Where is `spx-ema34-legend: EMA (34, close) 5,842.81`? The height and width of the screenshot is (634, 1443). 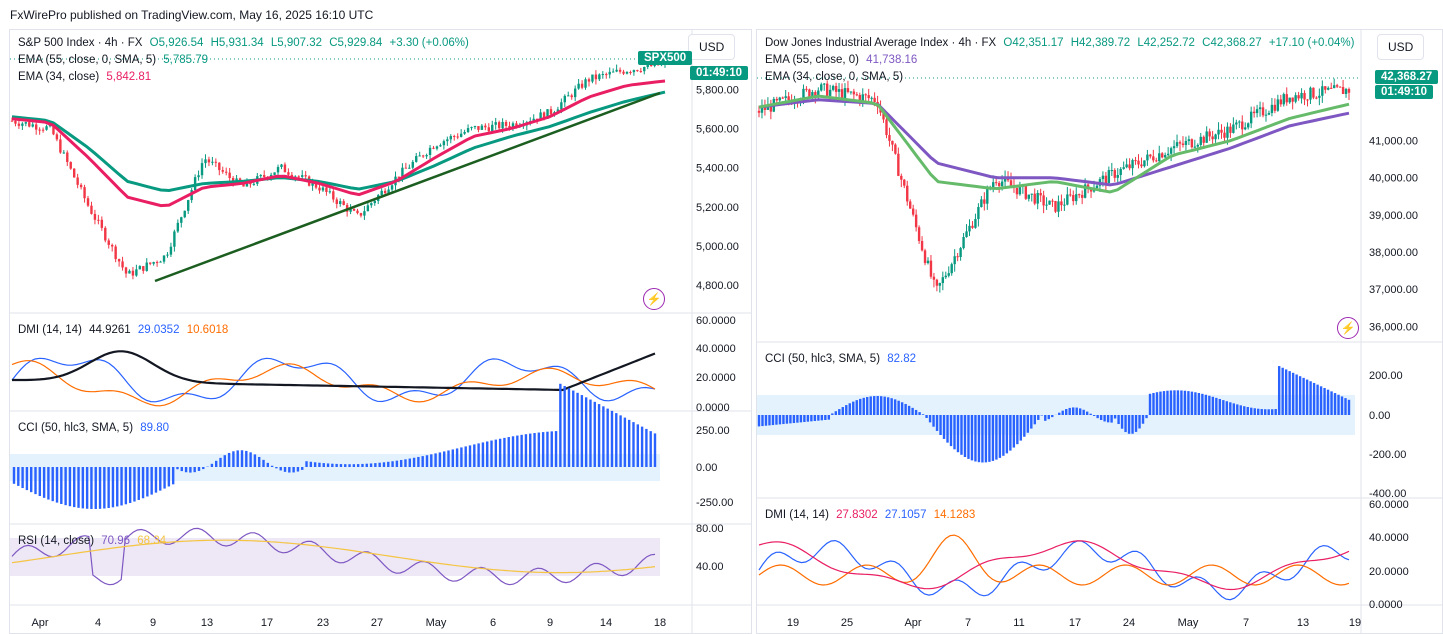 spx-ema34-legend: EMA (34, close) 5,842.81 is located at coordinates (86, 77).